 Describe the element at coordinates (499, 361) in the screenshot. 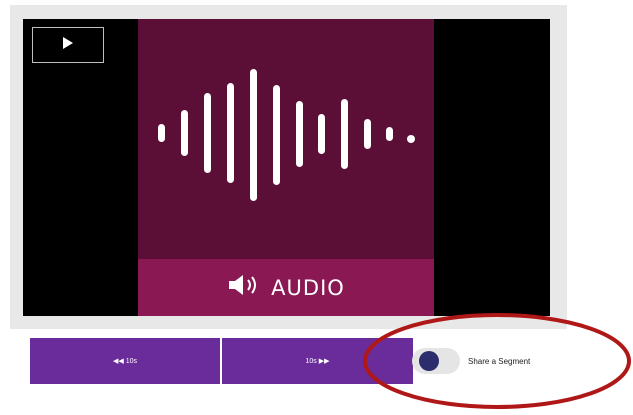

I see `share-segment-label: Share a Segment` at that location.